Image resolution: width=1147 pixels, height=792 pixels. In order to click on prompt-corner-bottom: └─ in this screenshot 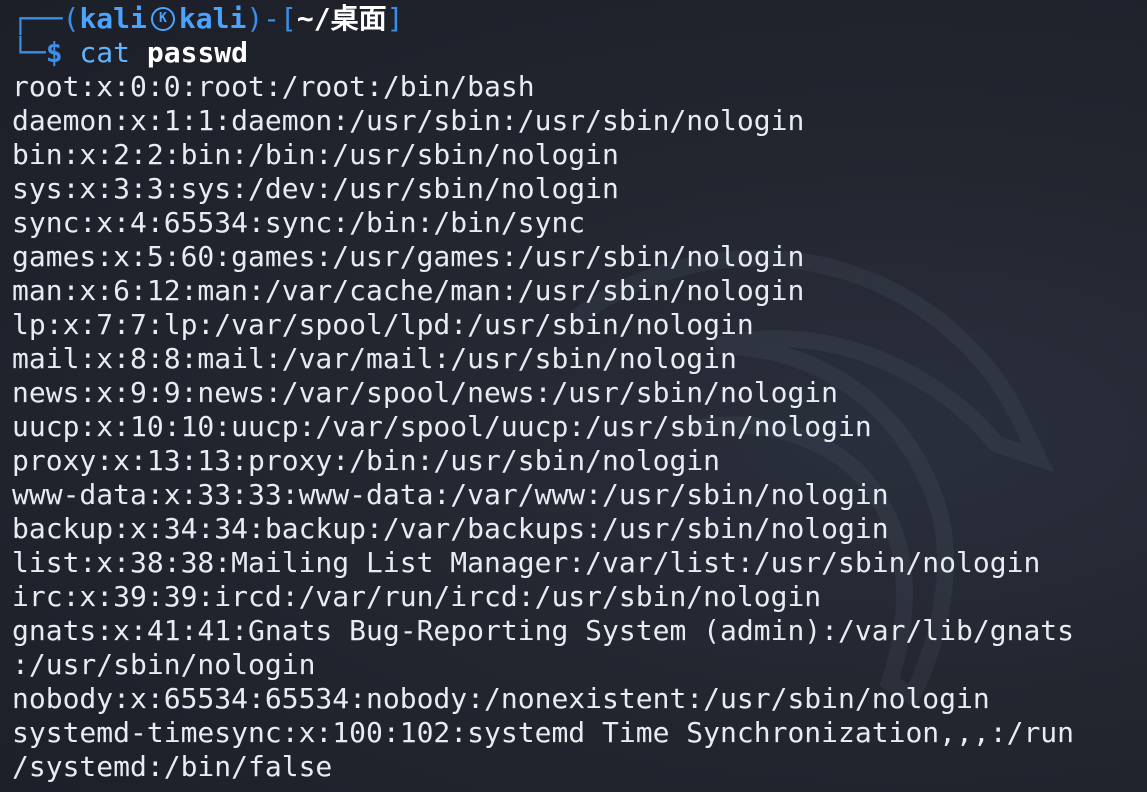, I will do `click(29, 52)`.